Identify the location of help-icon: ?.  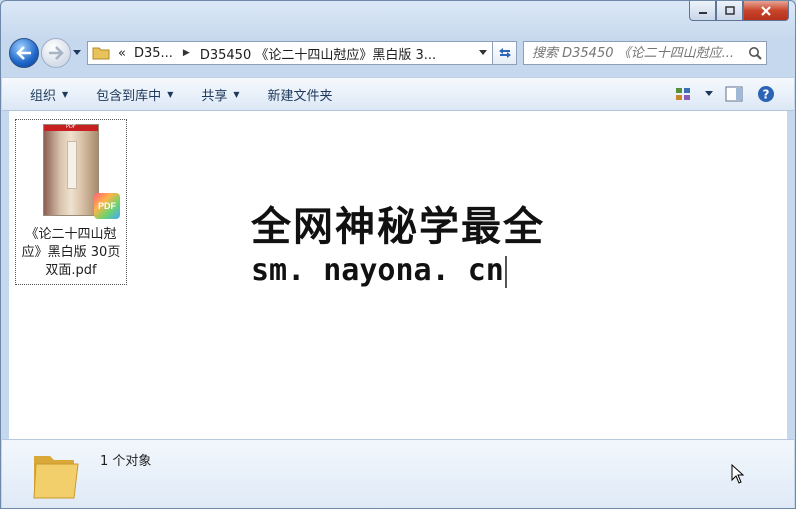
(766, 94).